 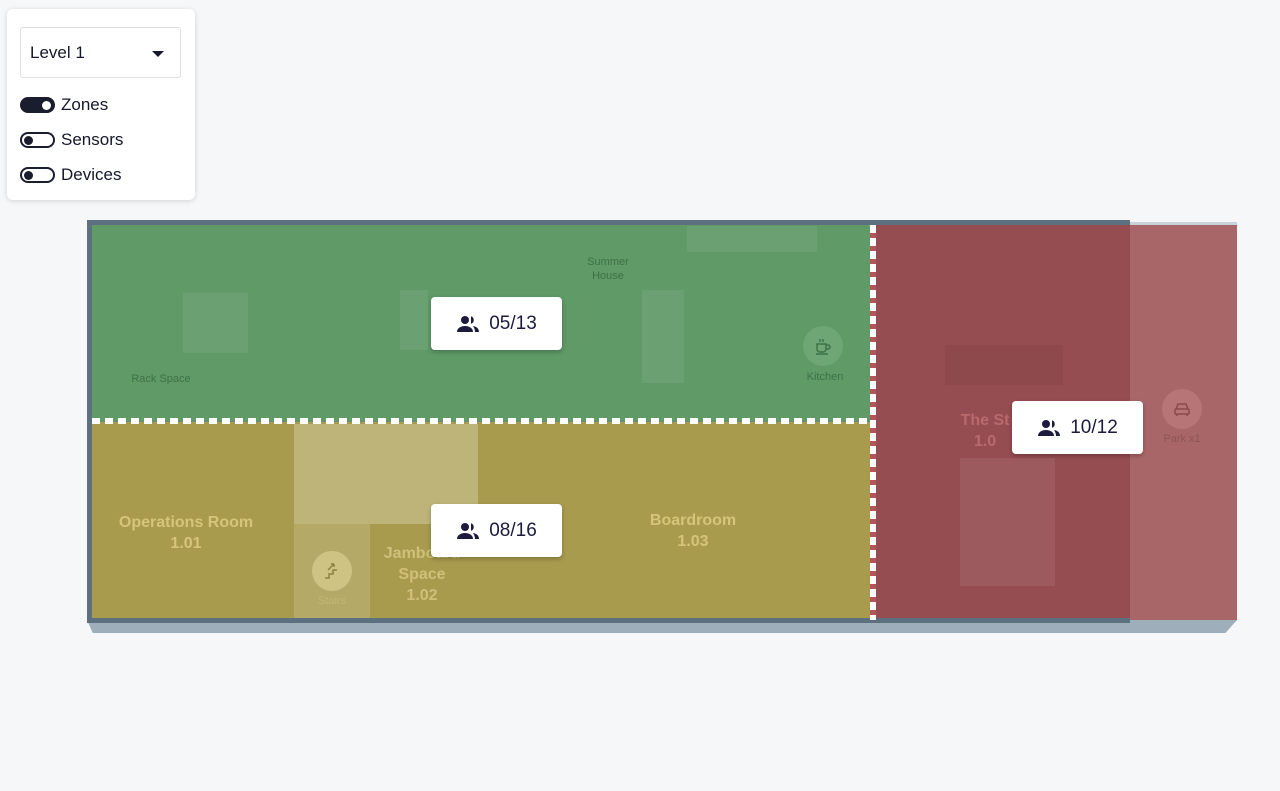 I want to click on occupancy-badge-green: 05/13, so click(x=496, y=323).